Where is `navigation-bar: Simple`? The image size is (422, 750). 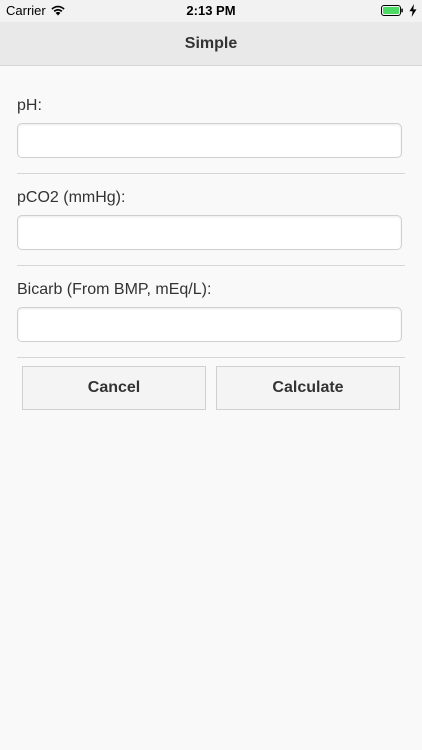
navigation-bar: Simple is located at coordinates (211, 44).